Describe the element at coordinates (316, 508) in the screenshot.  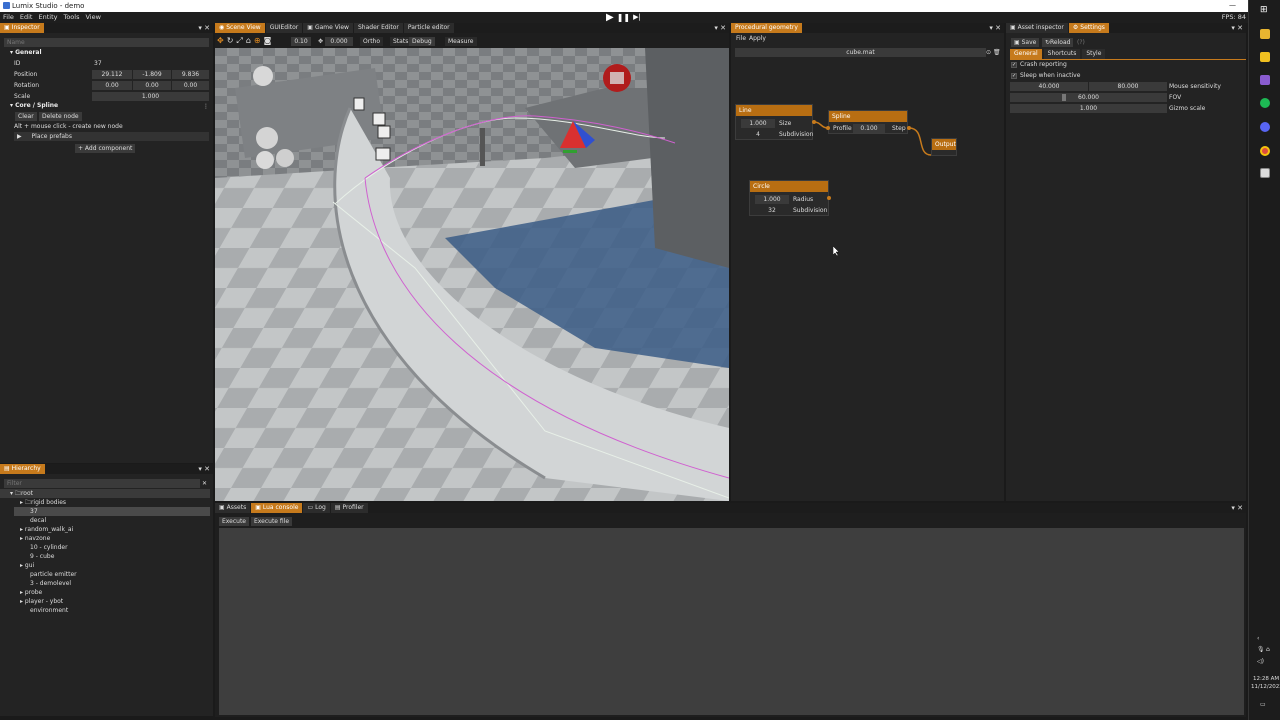
I see `tab-log: ▭ Log` at that location.